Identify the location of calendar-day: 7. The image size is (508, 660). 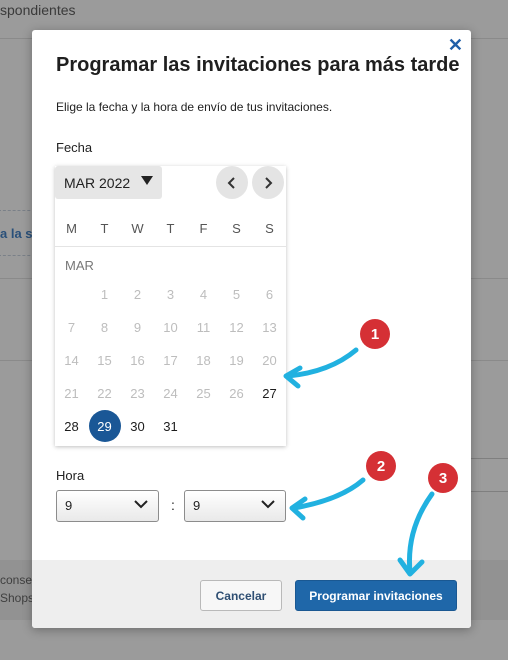
(71, 327).